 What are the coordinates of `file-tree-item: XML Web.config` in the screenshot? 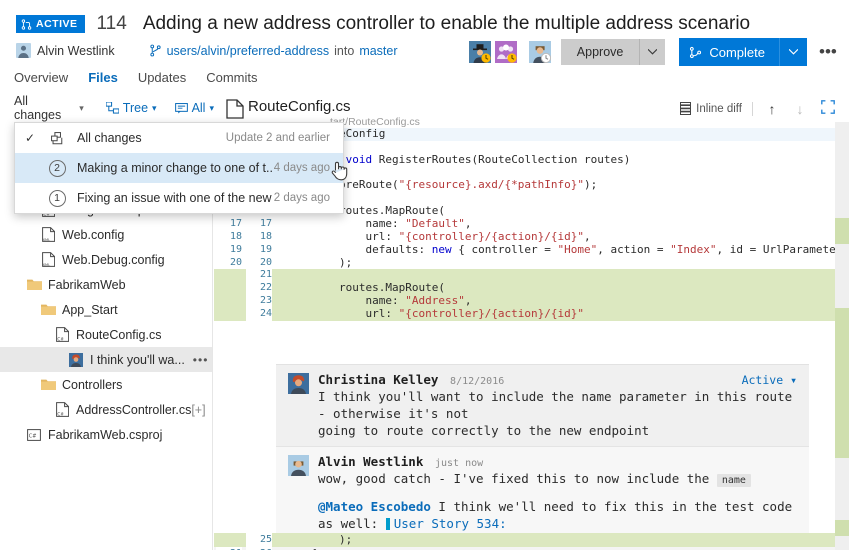 It's located at (106, 234).